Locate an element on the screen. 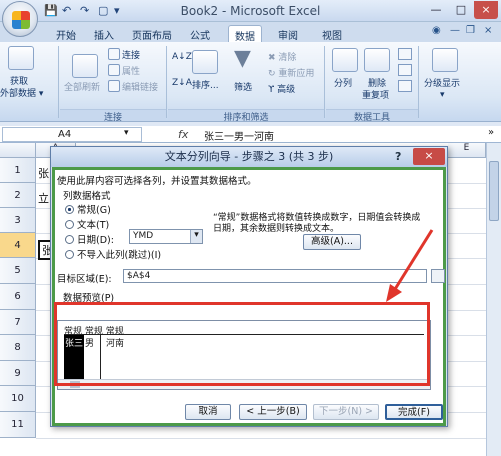  ribbon-minimize-icon: — is located at coordinates (455, 30).